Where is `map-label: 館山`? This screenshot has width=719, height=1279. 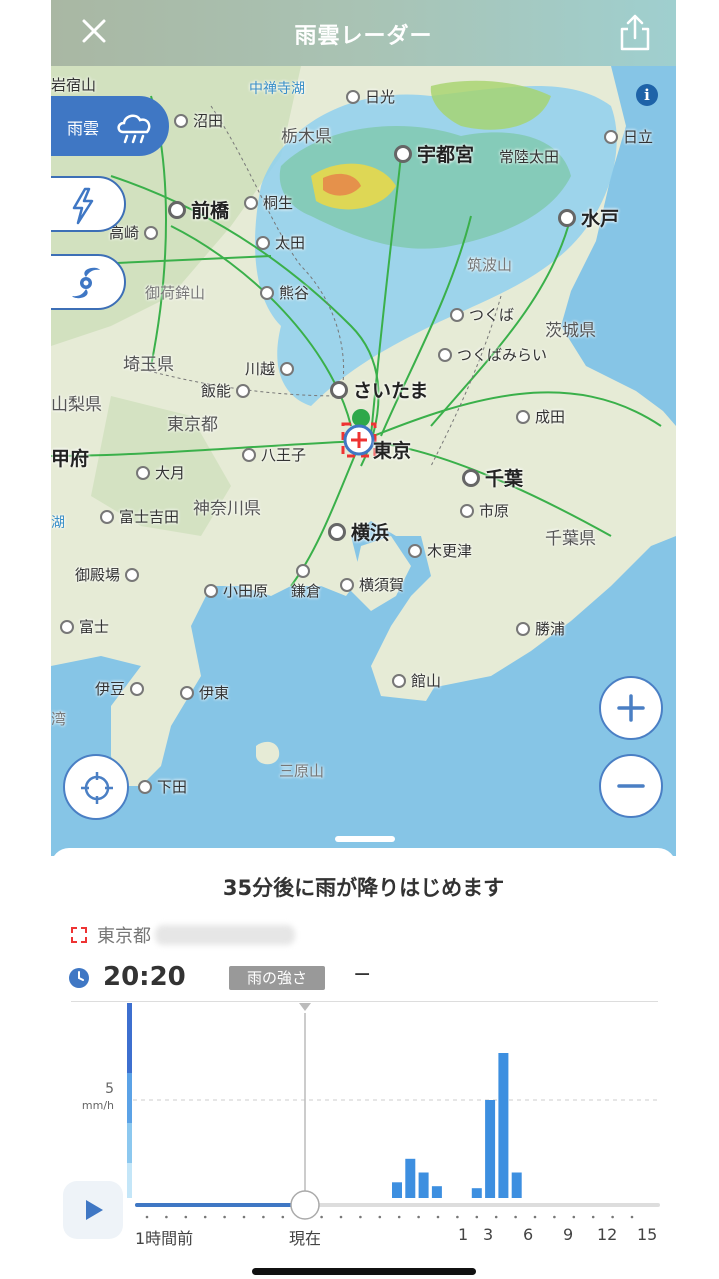
map-label: 館山 is located at coordinates (414, 680).